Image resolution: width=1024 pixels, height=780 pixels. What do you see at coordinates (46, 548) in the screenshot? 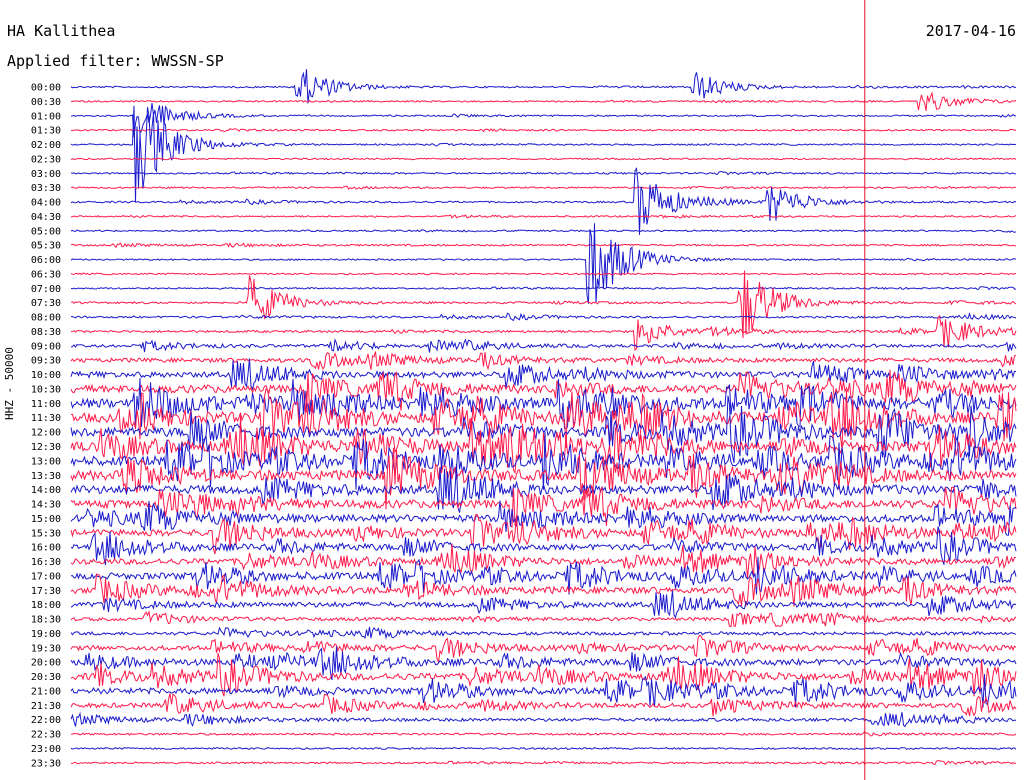
I see `row-label-1600: 16:00` at bounding box center [46, 548].